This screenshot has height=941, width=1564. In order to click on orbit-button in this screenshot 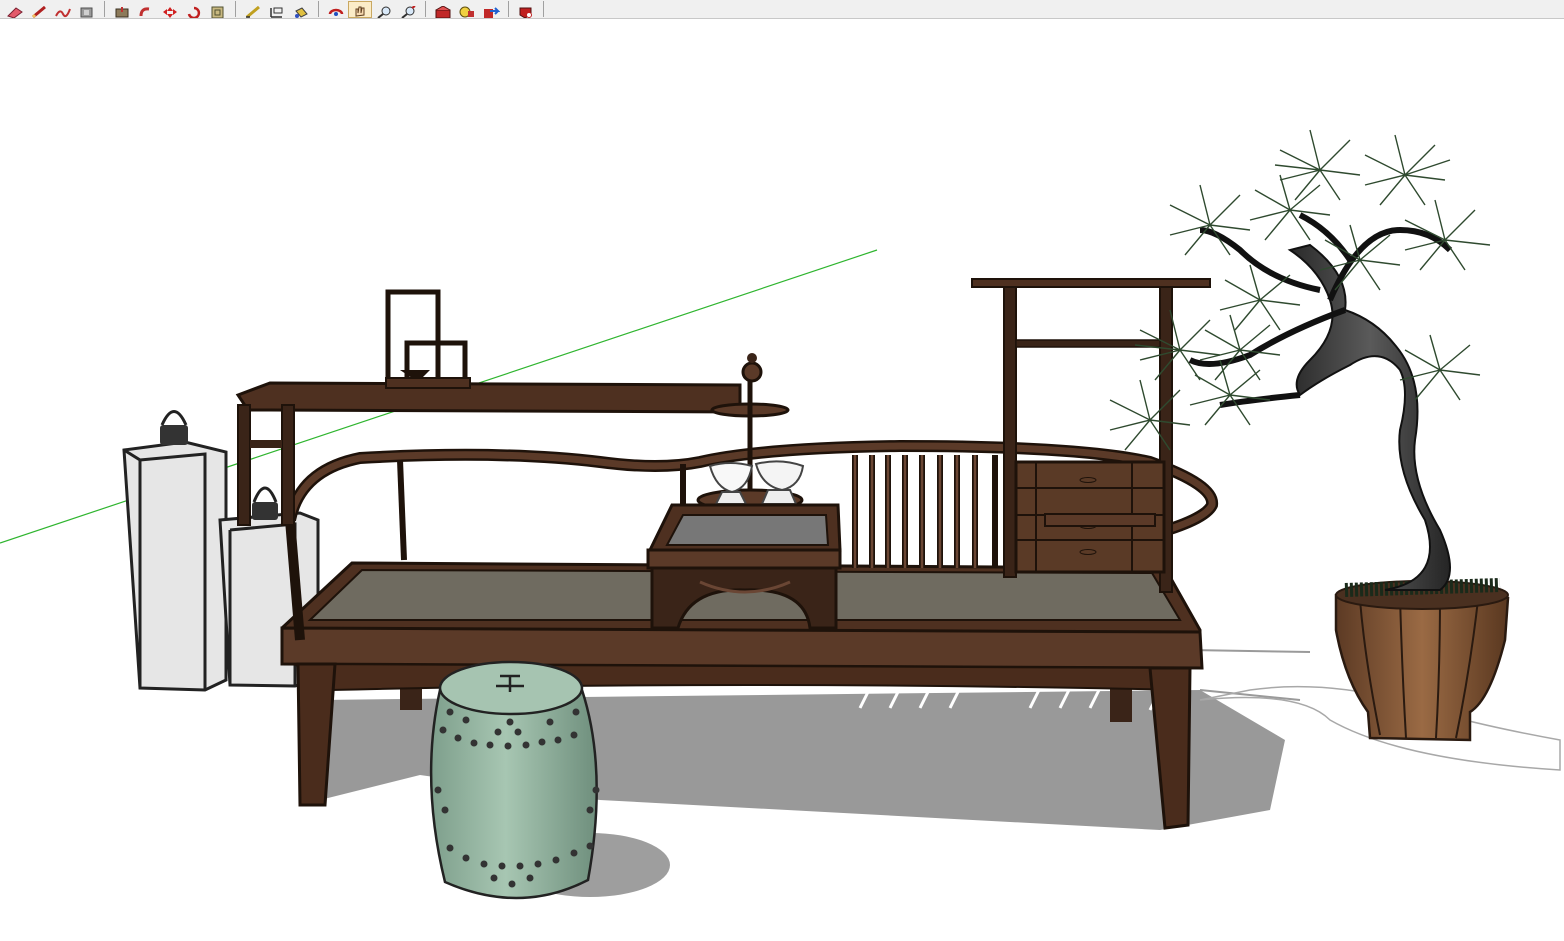, I will do `click(336, 9)`.